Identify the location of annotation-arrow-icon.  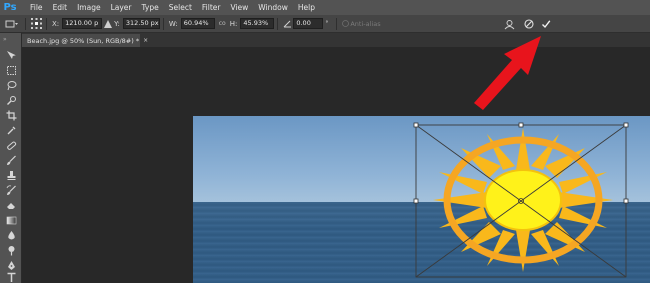
(507, 73).